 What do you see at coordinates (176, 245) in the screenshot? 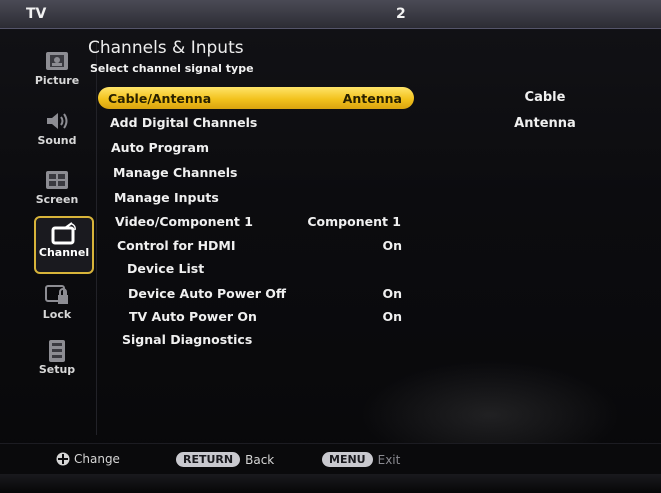
I see `menu-item-label: Control for HDMI` at bounding box center [176, 245].